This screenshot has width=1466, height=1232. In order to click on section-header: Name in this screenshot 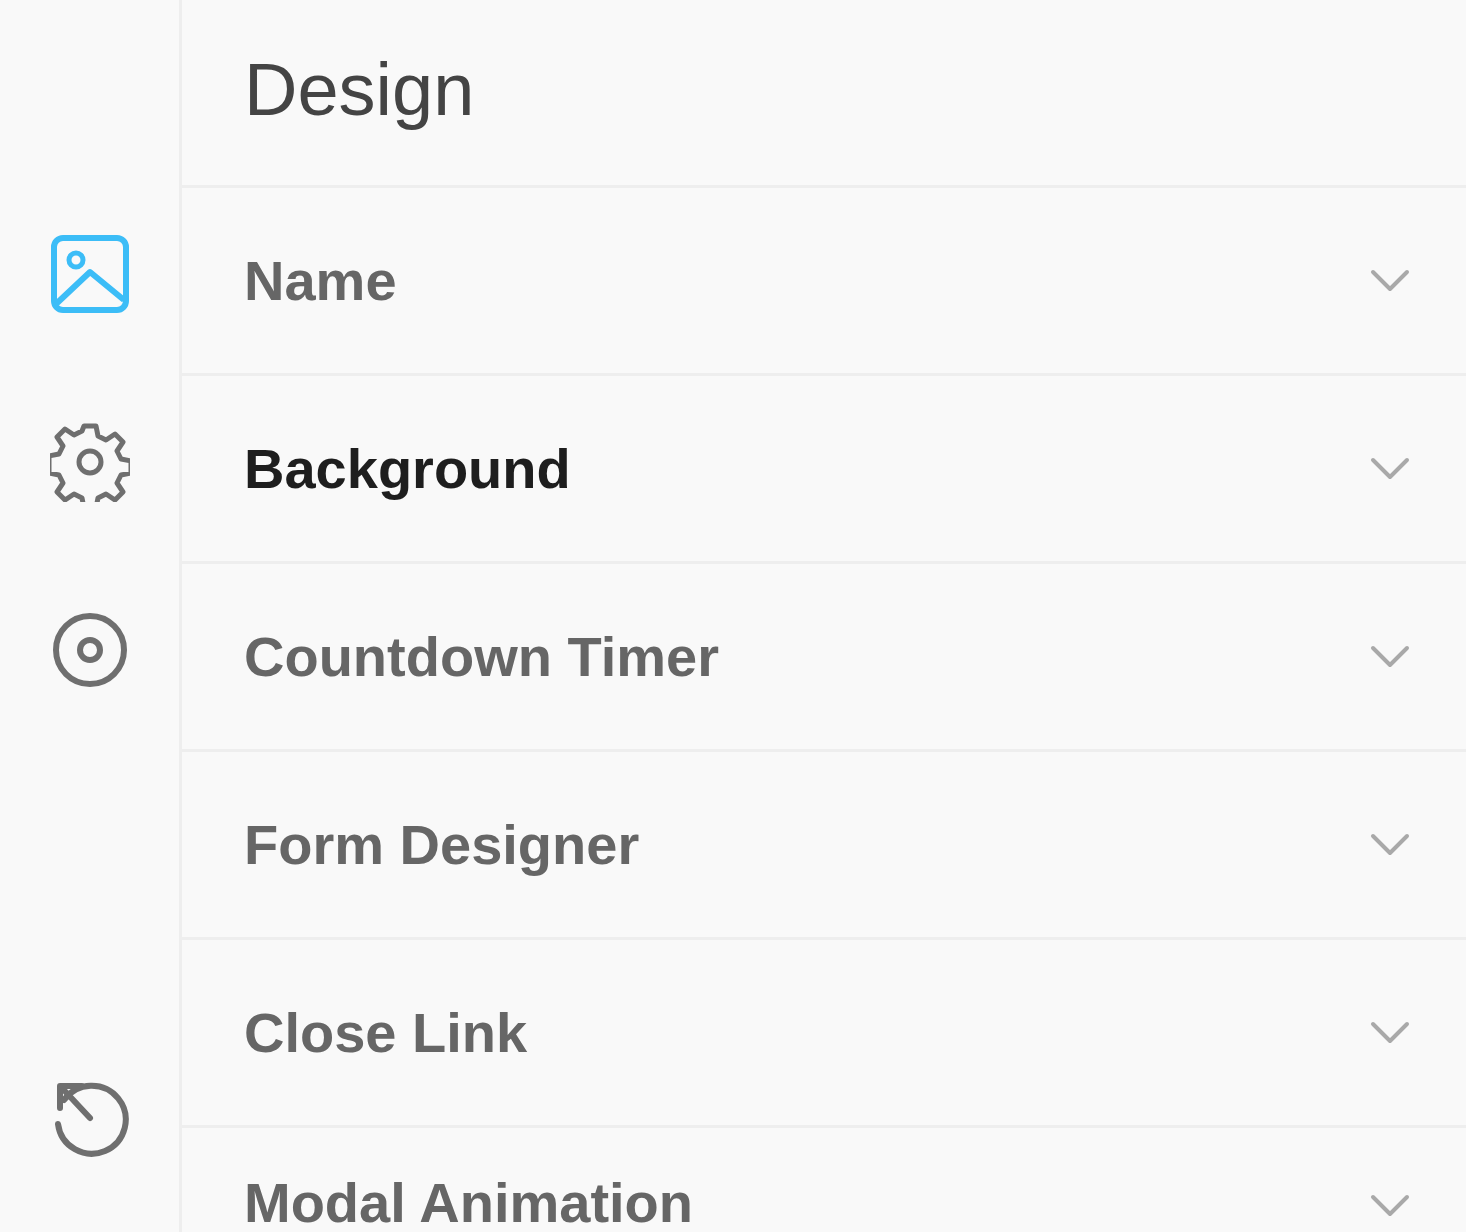, I will do `click(320, 280)`.